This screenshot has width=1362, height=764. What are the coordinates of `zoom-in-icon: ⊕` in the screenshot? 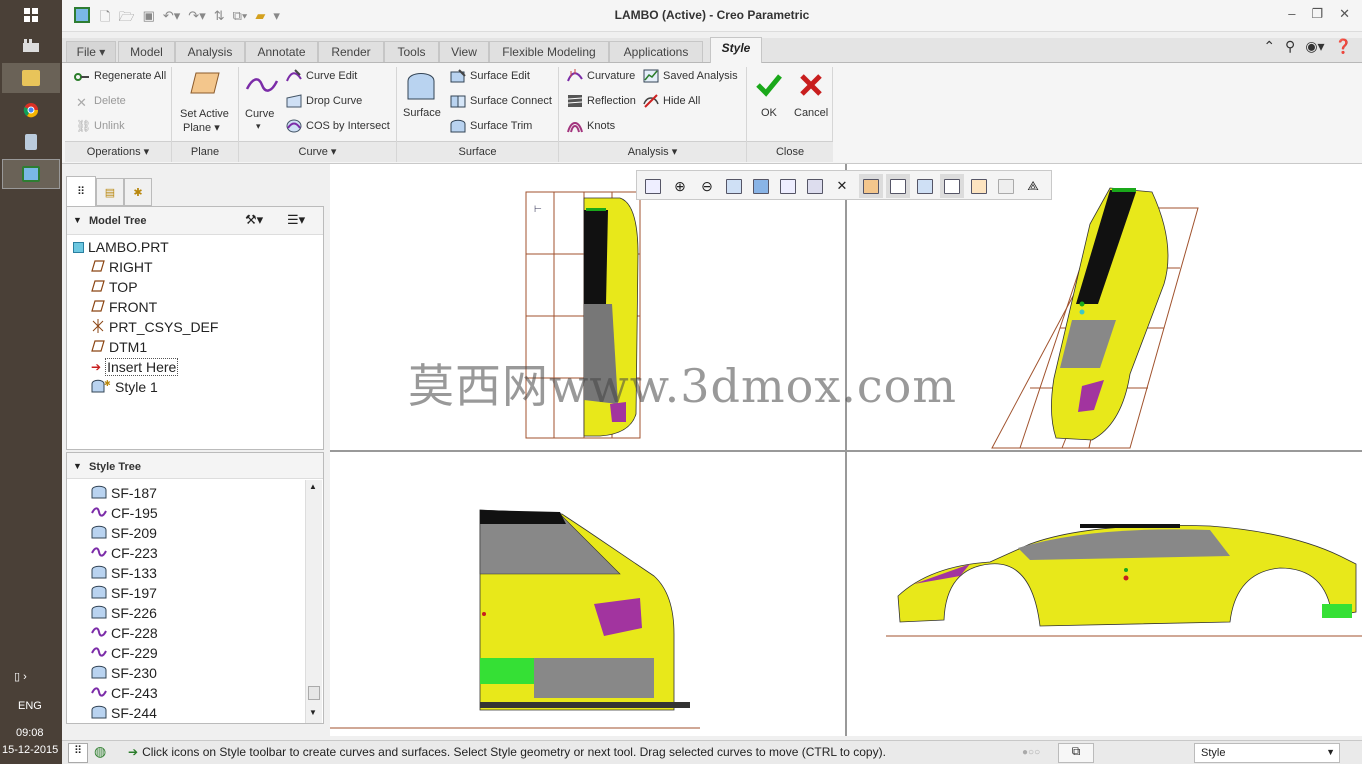 It's located at (680, 186).